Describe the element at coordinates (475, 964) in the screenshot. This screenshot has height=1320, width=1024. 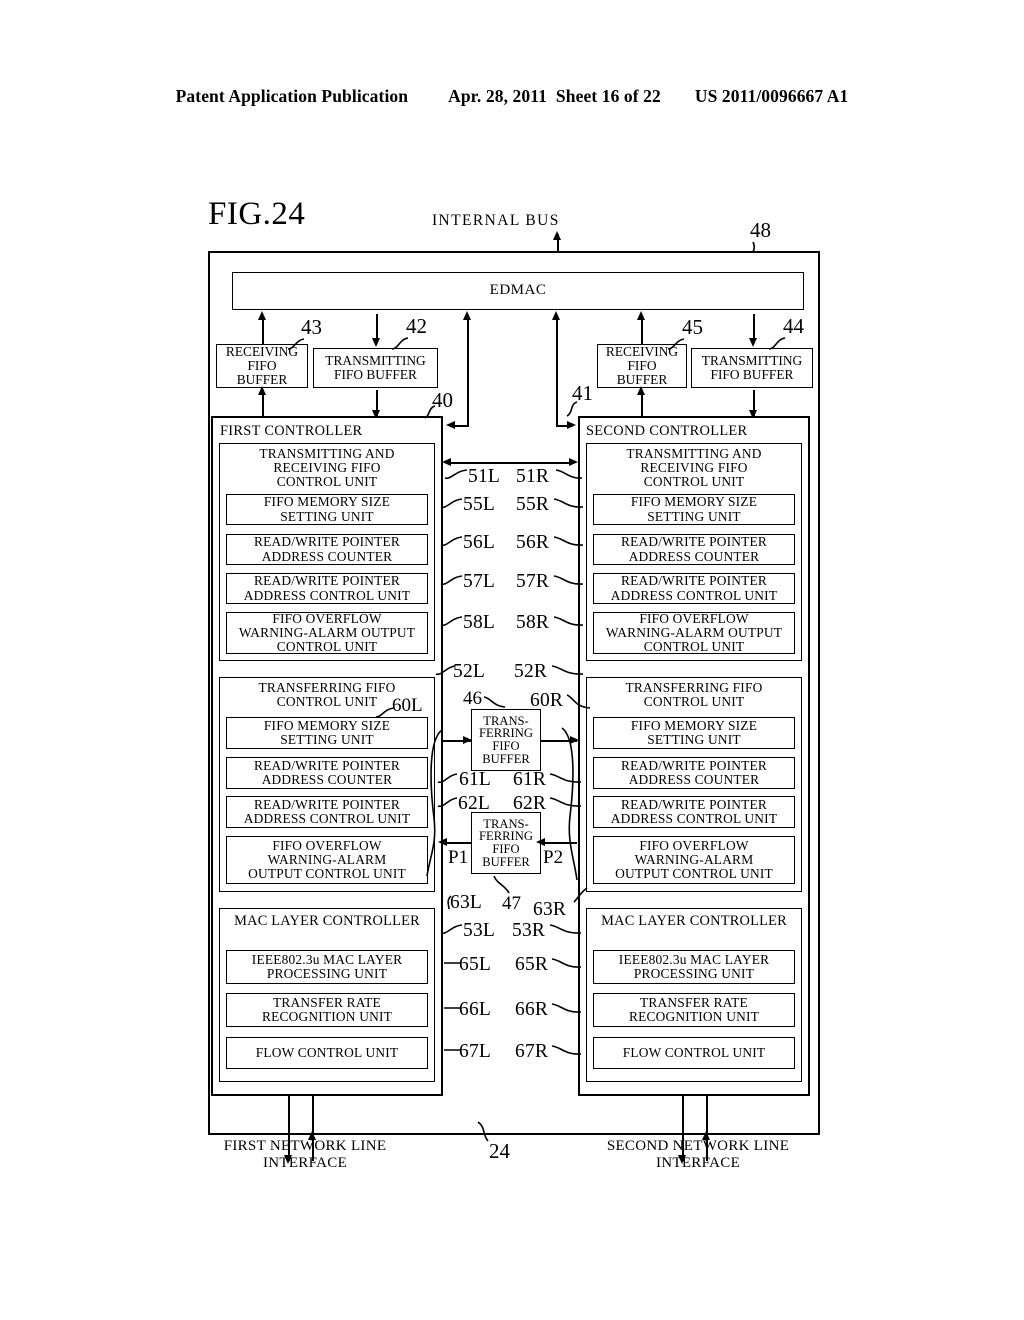
I see `ref-65L: 65L` at that location.